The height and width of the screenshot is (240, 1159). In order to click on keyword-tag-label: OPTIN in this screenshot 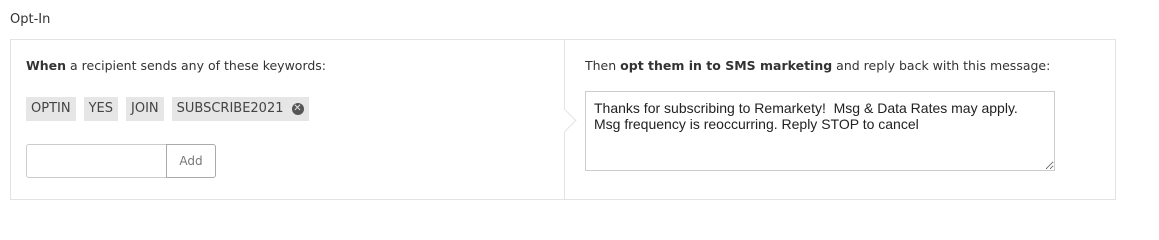, I will do `click(51, 108)`.